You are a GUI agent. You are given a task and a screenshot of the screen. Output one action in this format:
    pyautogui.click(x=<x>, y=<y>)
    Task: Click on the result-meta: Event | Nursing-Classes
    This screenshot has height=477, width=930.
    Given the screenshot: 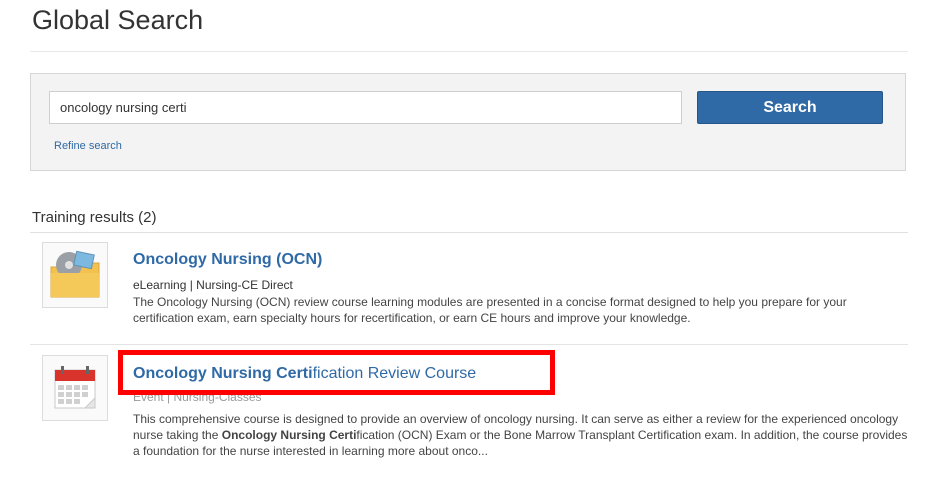 What is the action you would take?
    pyautogui.click(x=197, y=397)
    